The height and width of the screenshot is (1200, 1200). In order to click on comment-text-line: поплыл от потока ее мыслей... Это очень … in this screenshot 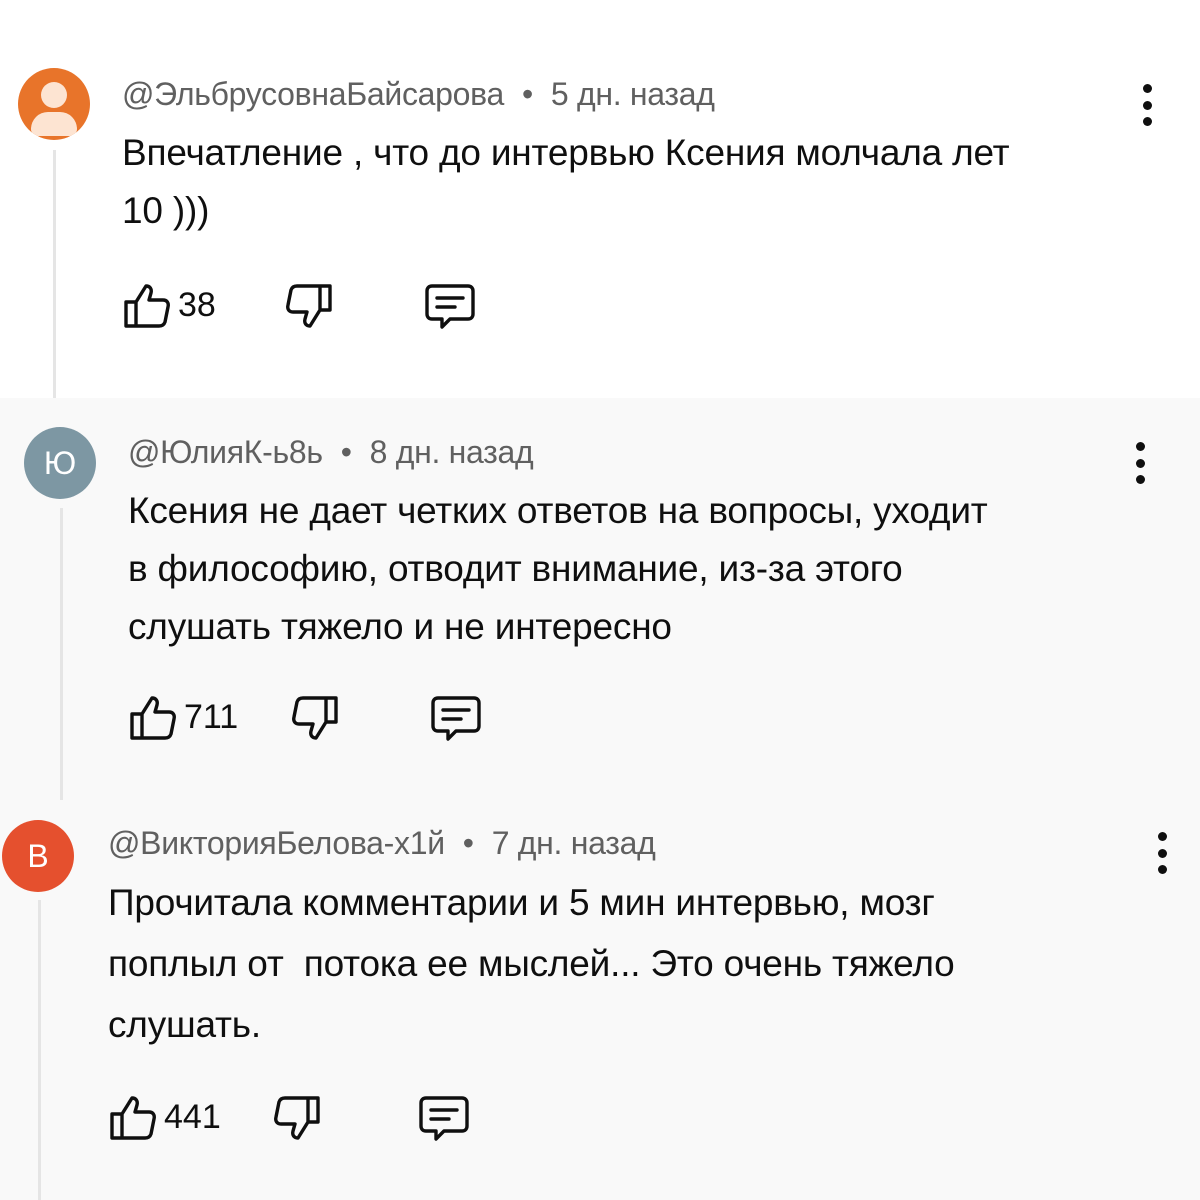, I will do `click(531, 963)`.